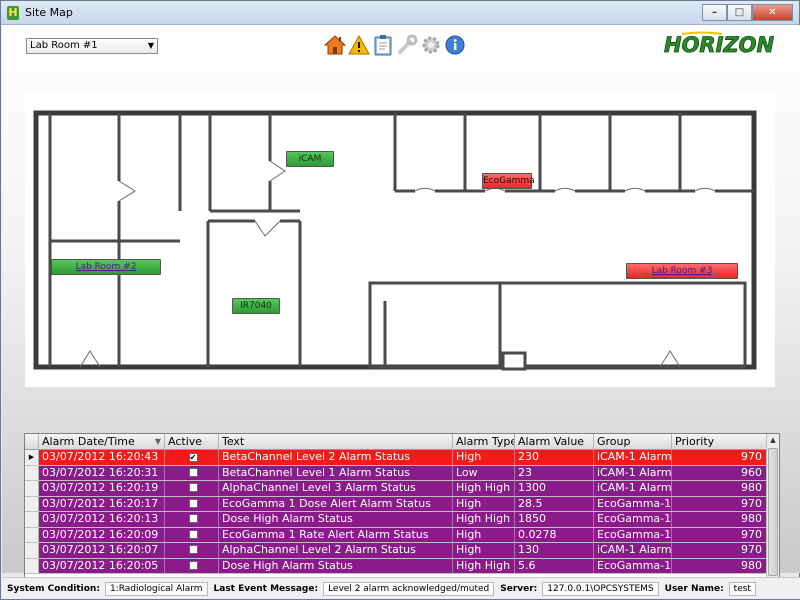 This screenshot has width=800, height=600. Describe the element at coordinates (773, 440) in the screenshot. I see `scroll-up-icon: ▲` at that location.